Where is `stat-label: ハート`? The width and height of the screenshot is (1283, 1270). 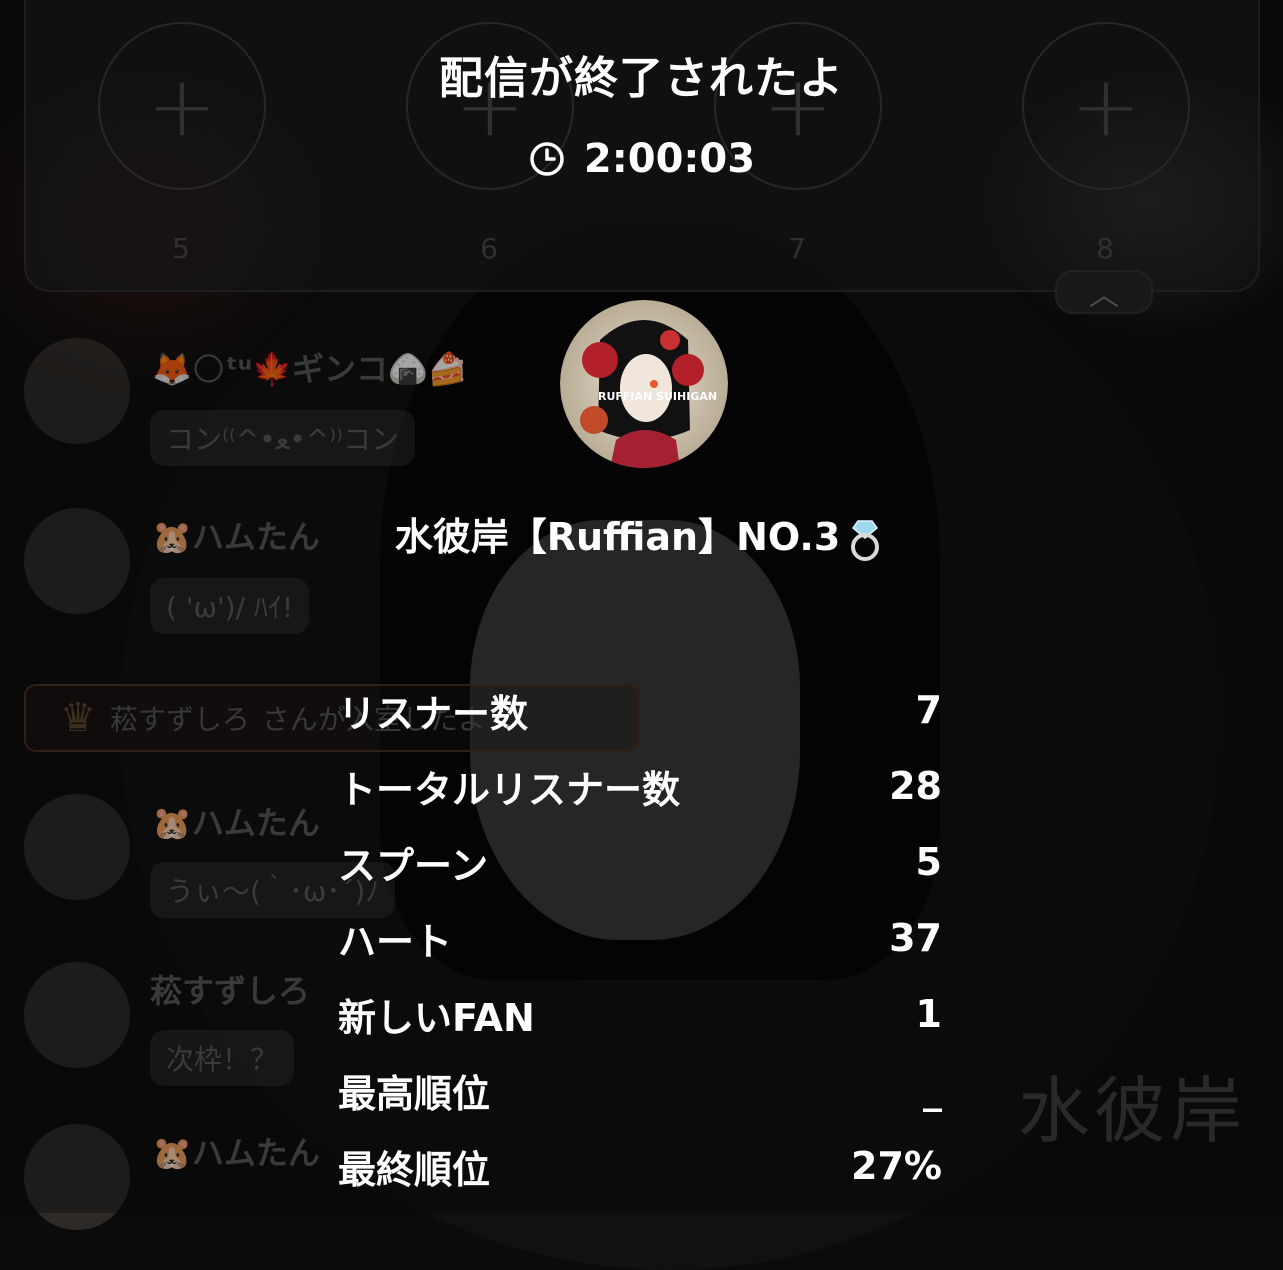
stat-label: ハート is located at coordinates (395, 941).